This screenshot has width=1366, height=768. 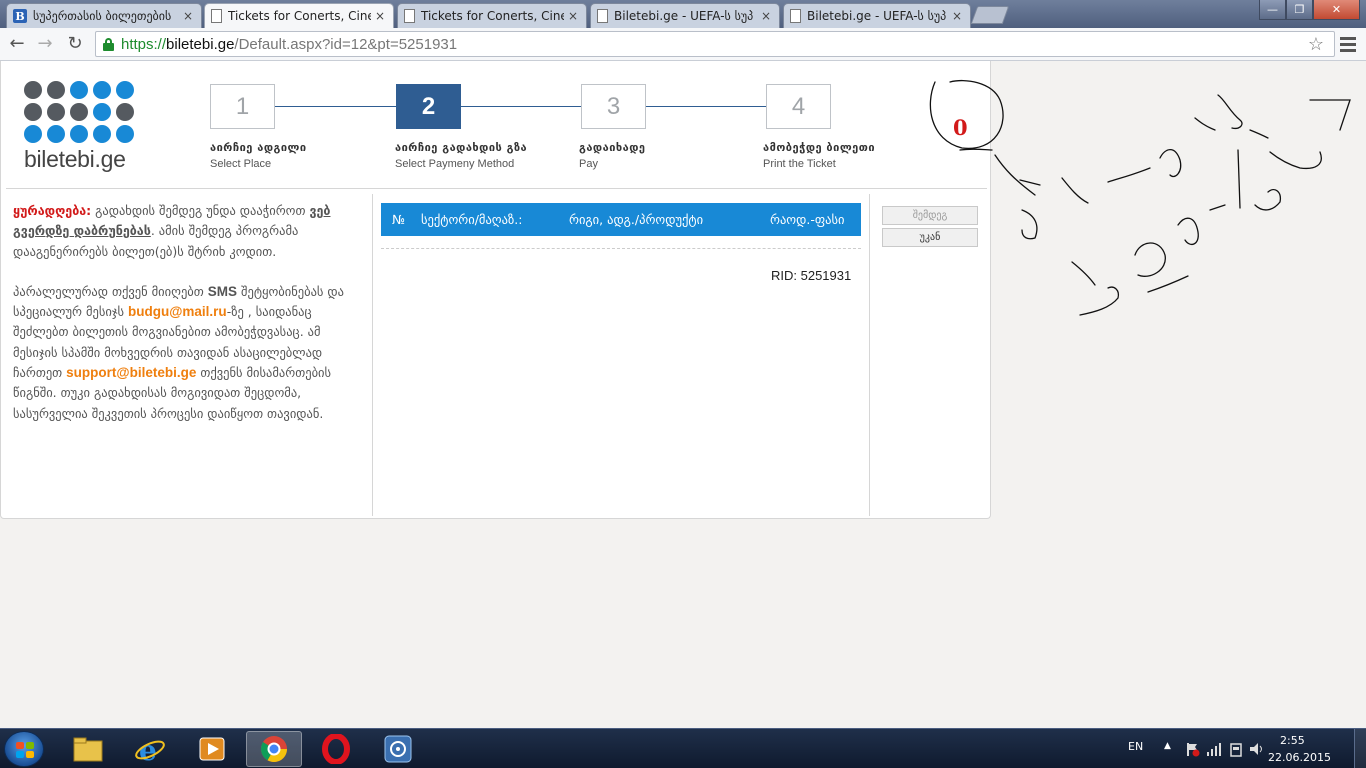 I want to click on step-1-label-en: Select Place, so click(x=241, y=164).